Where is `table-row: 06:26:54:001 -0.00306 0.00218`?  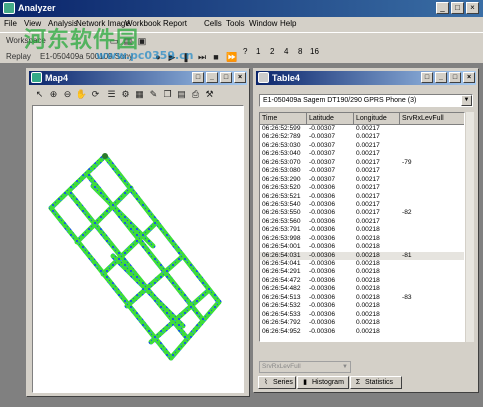
table-row: 06:26:54:001 -0.00306 0.00218 is located at coordinates (362, 247).